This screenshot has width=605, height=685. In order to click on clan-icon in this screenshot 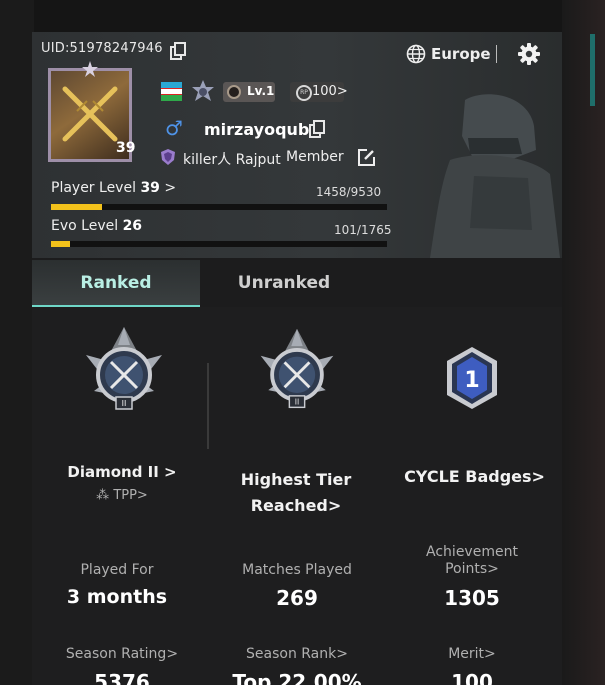, I will do `click(168, 157)`.